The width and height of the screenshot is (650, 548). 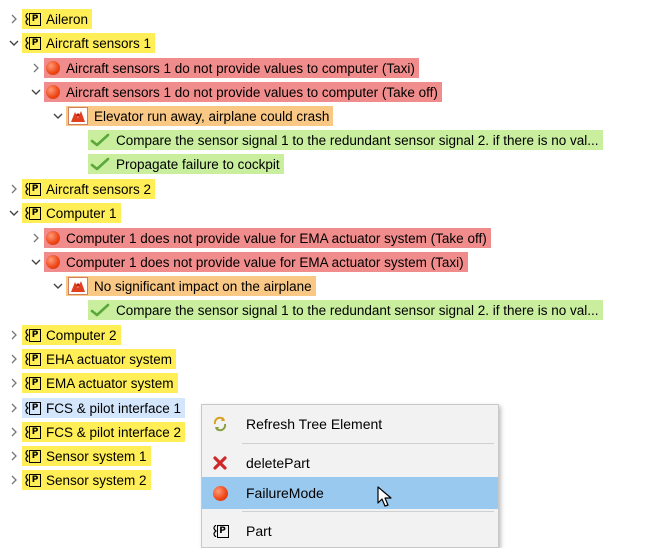 I want to click on delete-x-icon, so click(x=220, y=463).